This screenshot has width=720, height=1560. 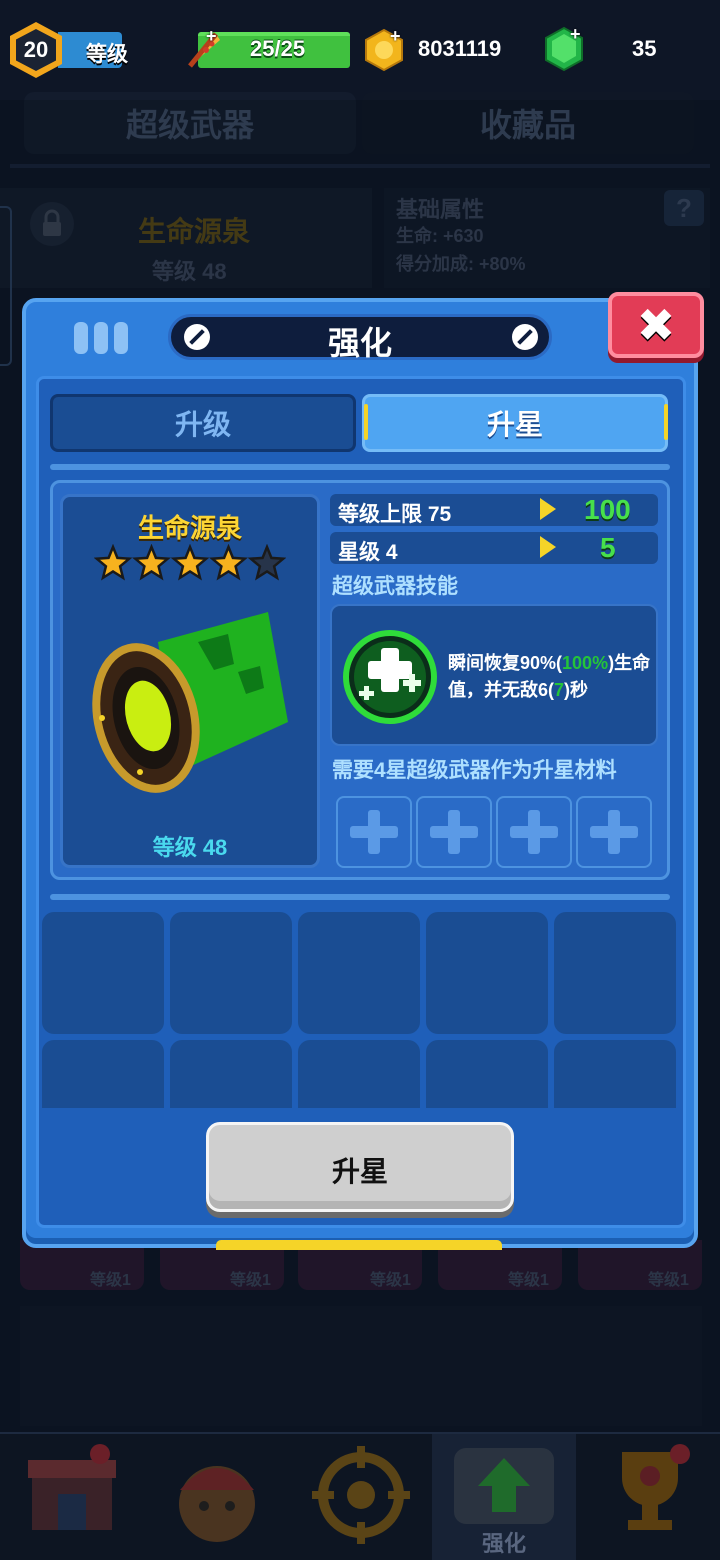 What do you see at coordinates (395, 586) in the screenshot?
I see `skill-heading: 超级武器技能` at bounding box center [395, 586].